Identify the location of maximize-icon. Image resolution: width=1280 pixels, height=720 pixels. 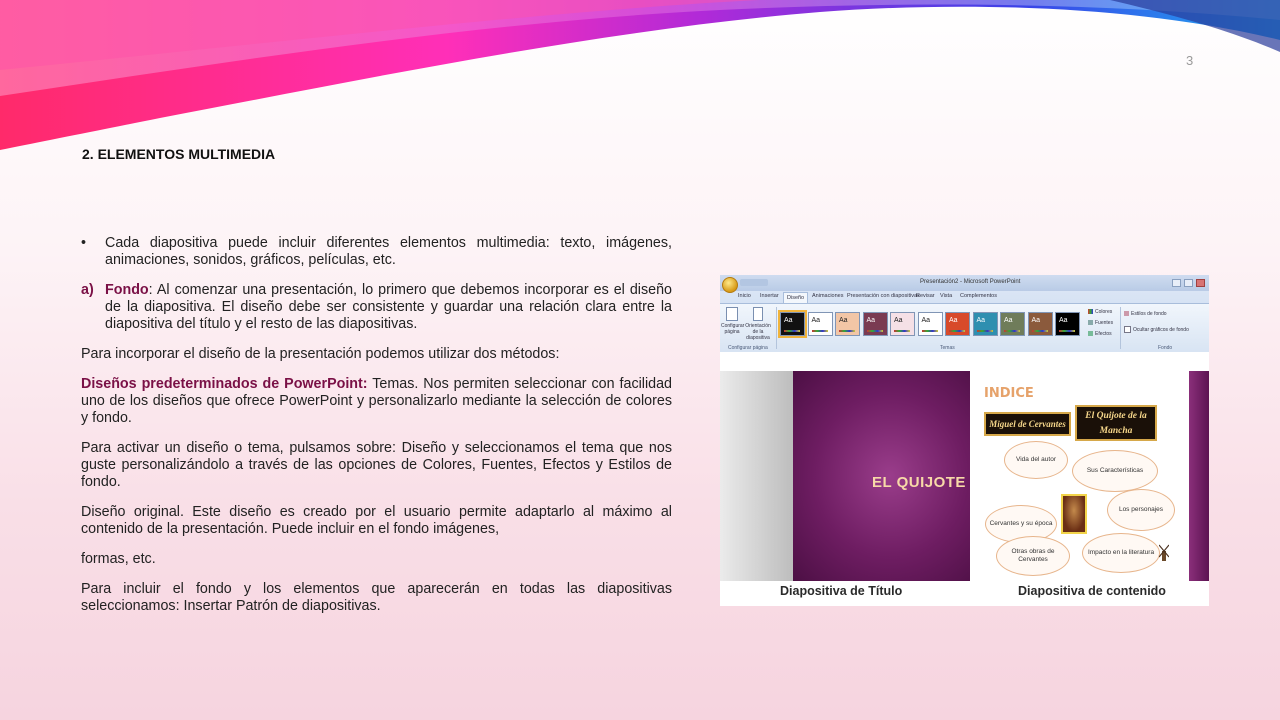
(1188, 283).